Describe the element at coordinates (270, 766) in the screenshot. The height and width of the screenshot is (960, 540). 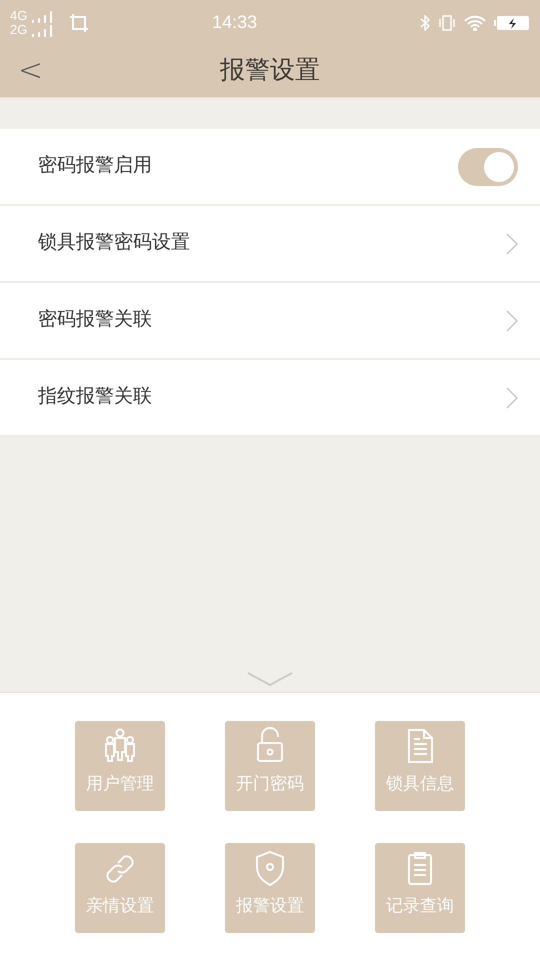
I see `menu-tile: 开门密码` at that location.